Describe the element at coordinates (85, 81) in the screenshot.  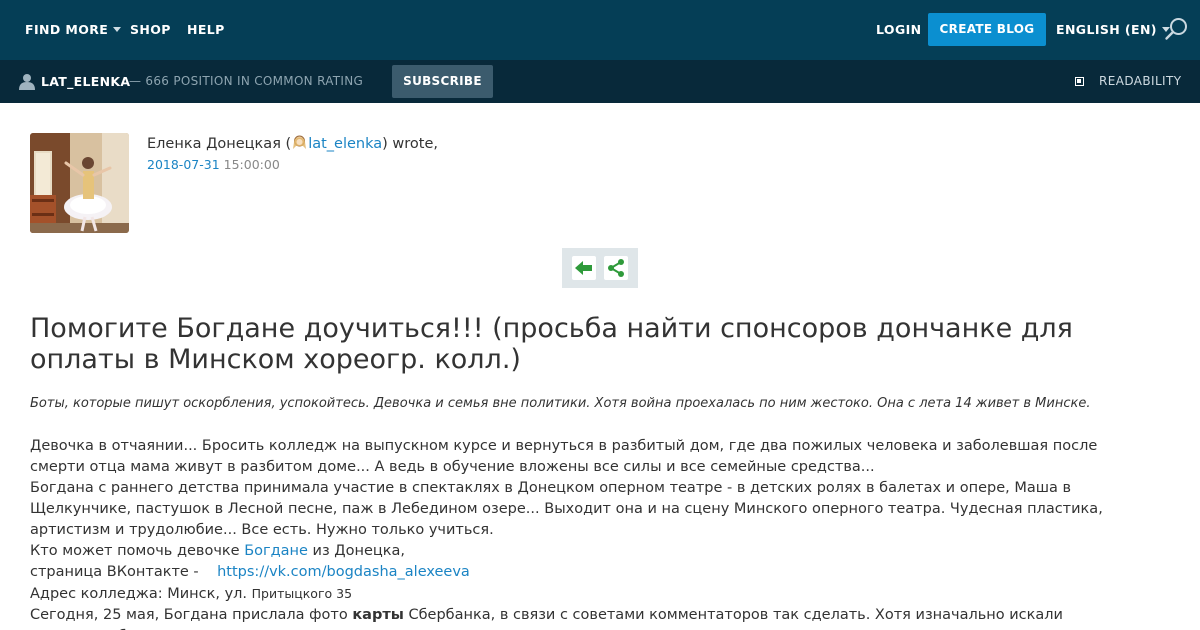
I see `journal-username: LAT_ELENKA` at that location.